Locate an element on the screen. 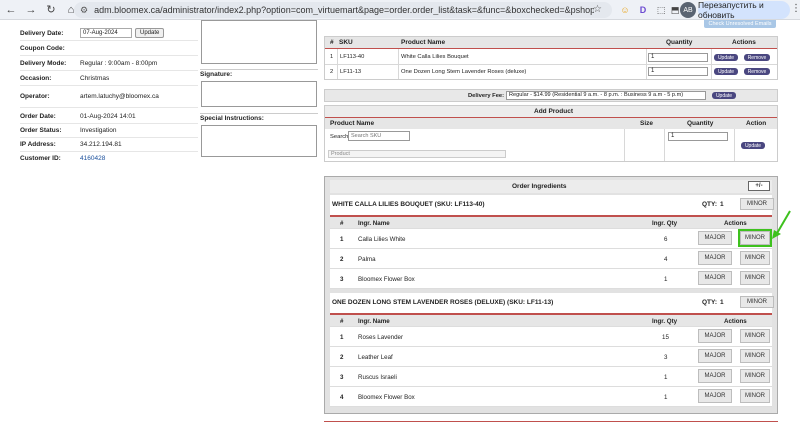 The width and height of the screenshot is (800, 424). search-sku-input is located at coordinates (379, 136).